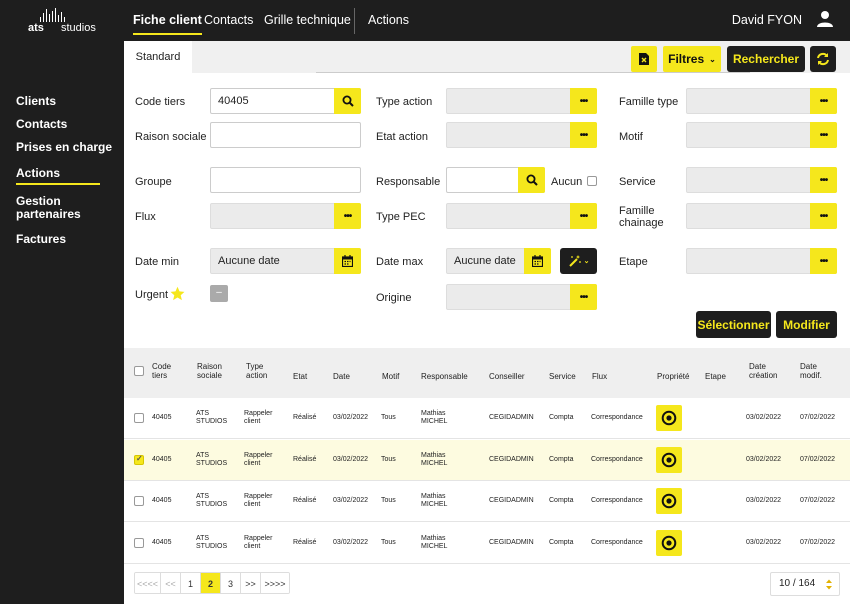  What do you see at coordinates (285, 180) in the screenshot?
I see `groupe-input` at bounding box center [285, 180].